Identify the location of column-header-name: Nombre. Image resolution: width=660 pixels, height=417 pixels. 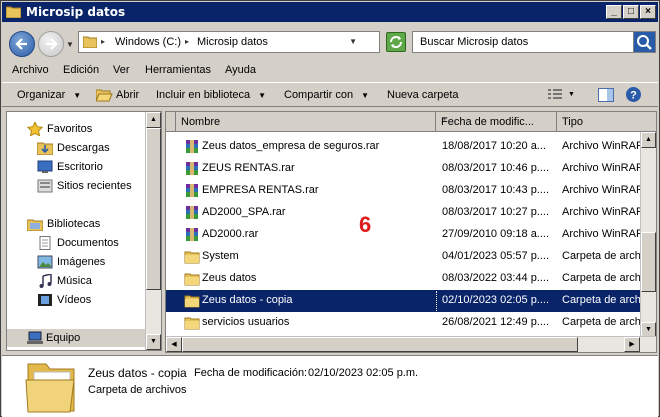
(306, 122).